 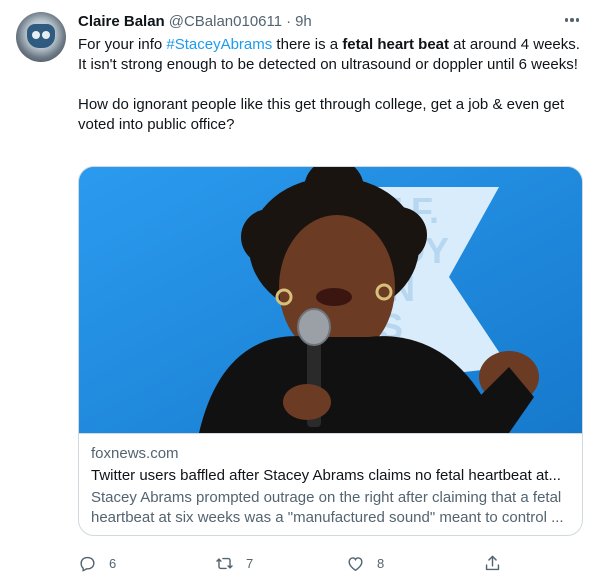 What do you see at coordinates (396, 44) in the screenshot?
I see `bold-phrase: fetal heart beat` at bounding box center [396, 44].